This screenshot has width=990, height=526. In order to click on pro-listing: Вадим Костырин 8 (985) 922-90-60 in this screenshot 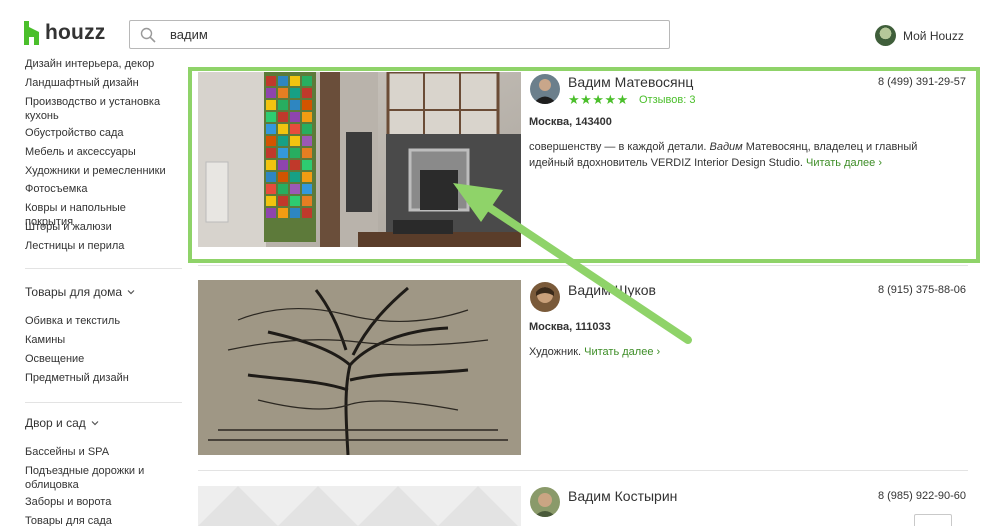, I will do `click(583, 506)`.